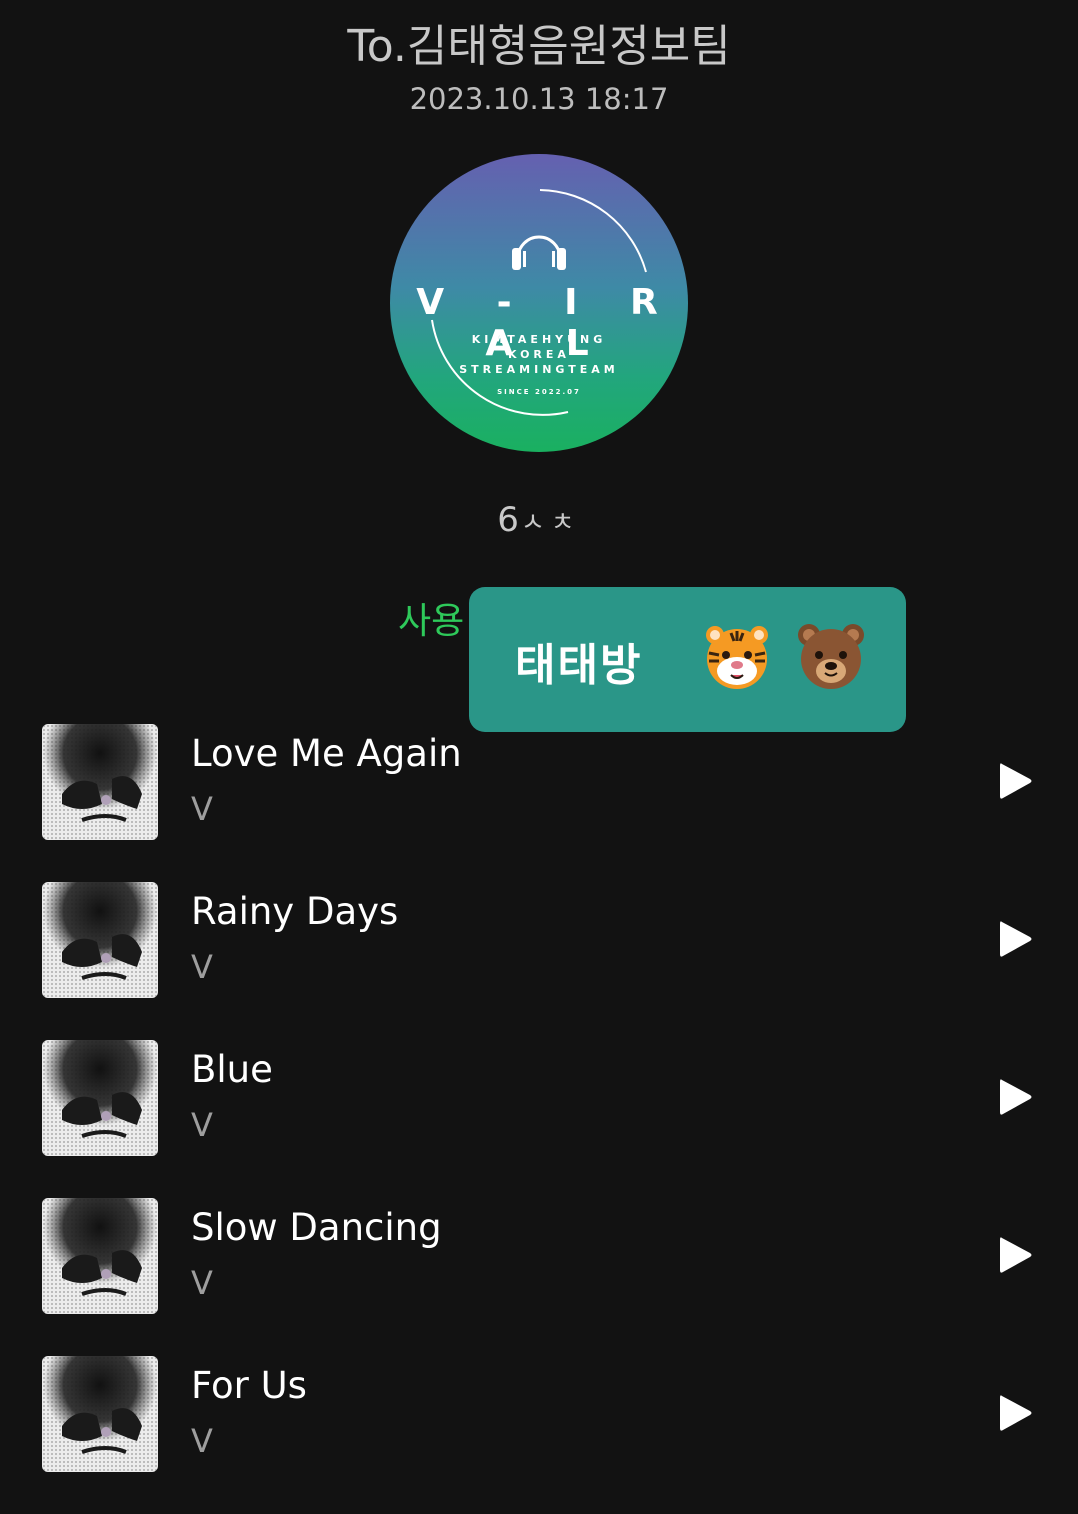 This screenshot has width=1078, height=1514. What do you see at coordinates (232, 1069) in the screenshot?
I see `track-title: Blue` at bounding box center [232, 1069].